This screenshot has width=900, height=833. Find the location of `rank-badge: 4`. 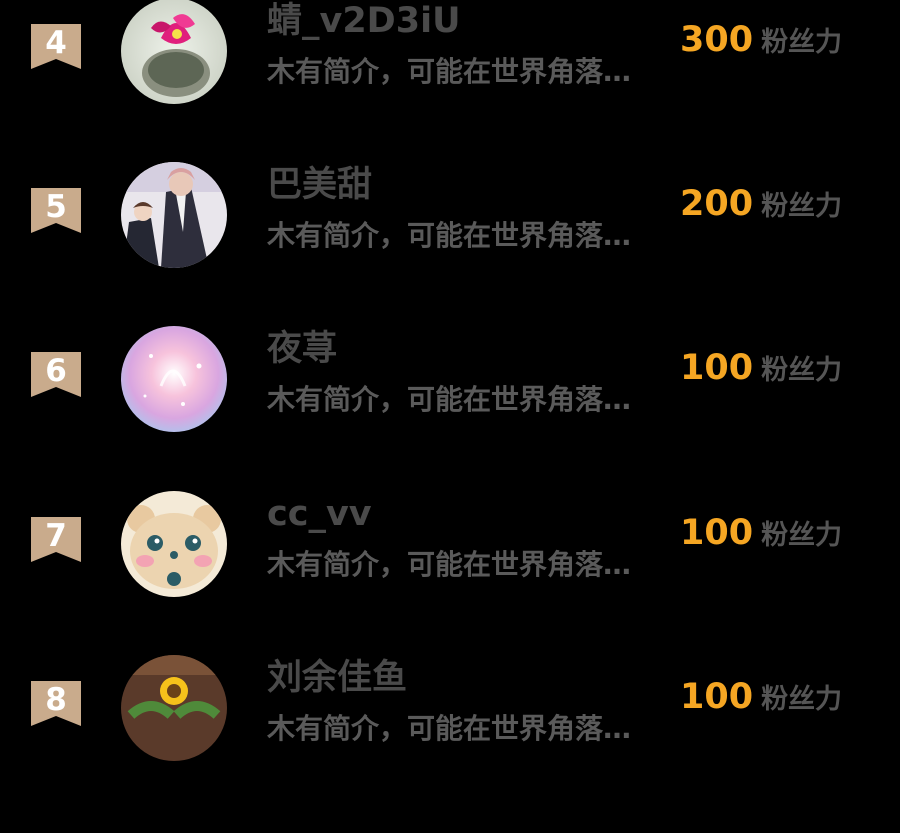

rank-badge: 4 is located at coordinates (56, 46).